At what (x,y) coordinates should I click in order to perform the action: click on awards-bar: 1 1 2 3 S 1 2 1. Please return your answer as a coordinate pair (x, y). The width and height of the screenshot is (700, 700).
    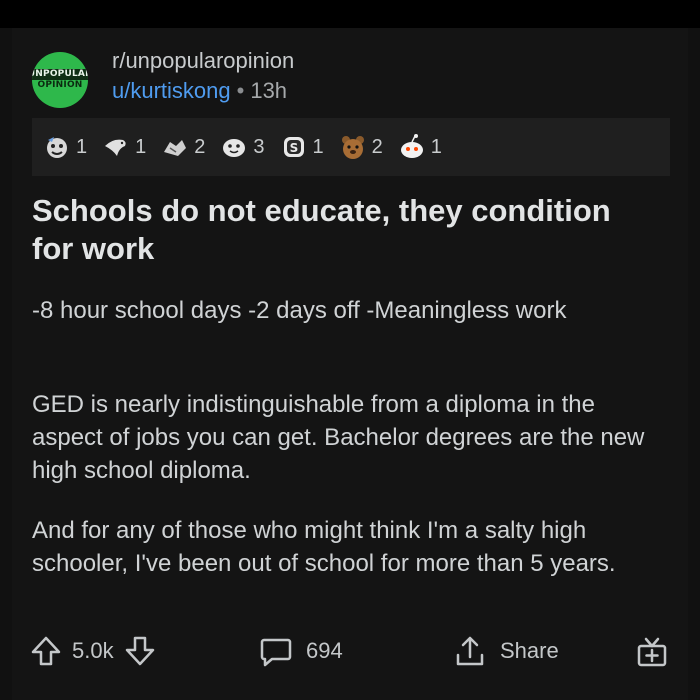
    Looking at the image, I should click on (351, 147).